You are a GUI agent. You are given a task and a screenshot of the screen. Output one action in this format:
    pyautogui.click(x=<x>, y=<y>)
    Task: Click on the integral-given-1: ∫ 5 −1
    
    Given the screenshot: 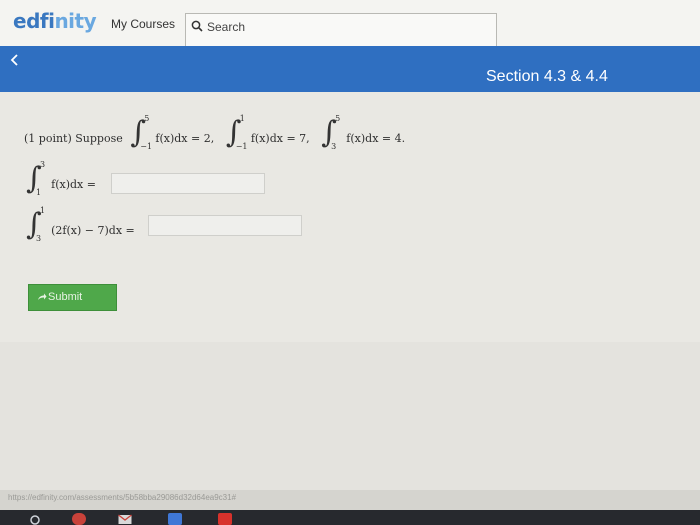 What is the action you would take?
    pyautogui.click(x=141, y=132)
    